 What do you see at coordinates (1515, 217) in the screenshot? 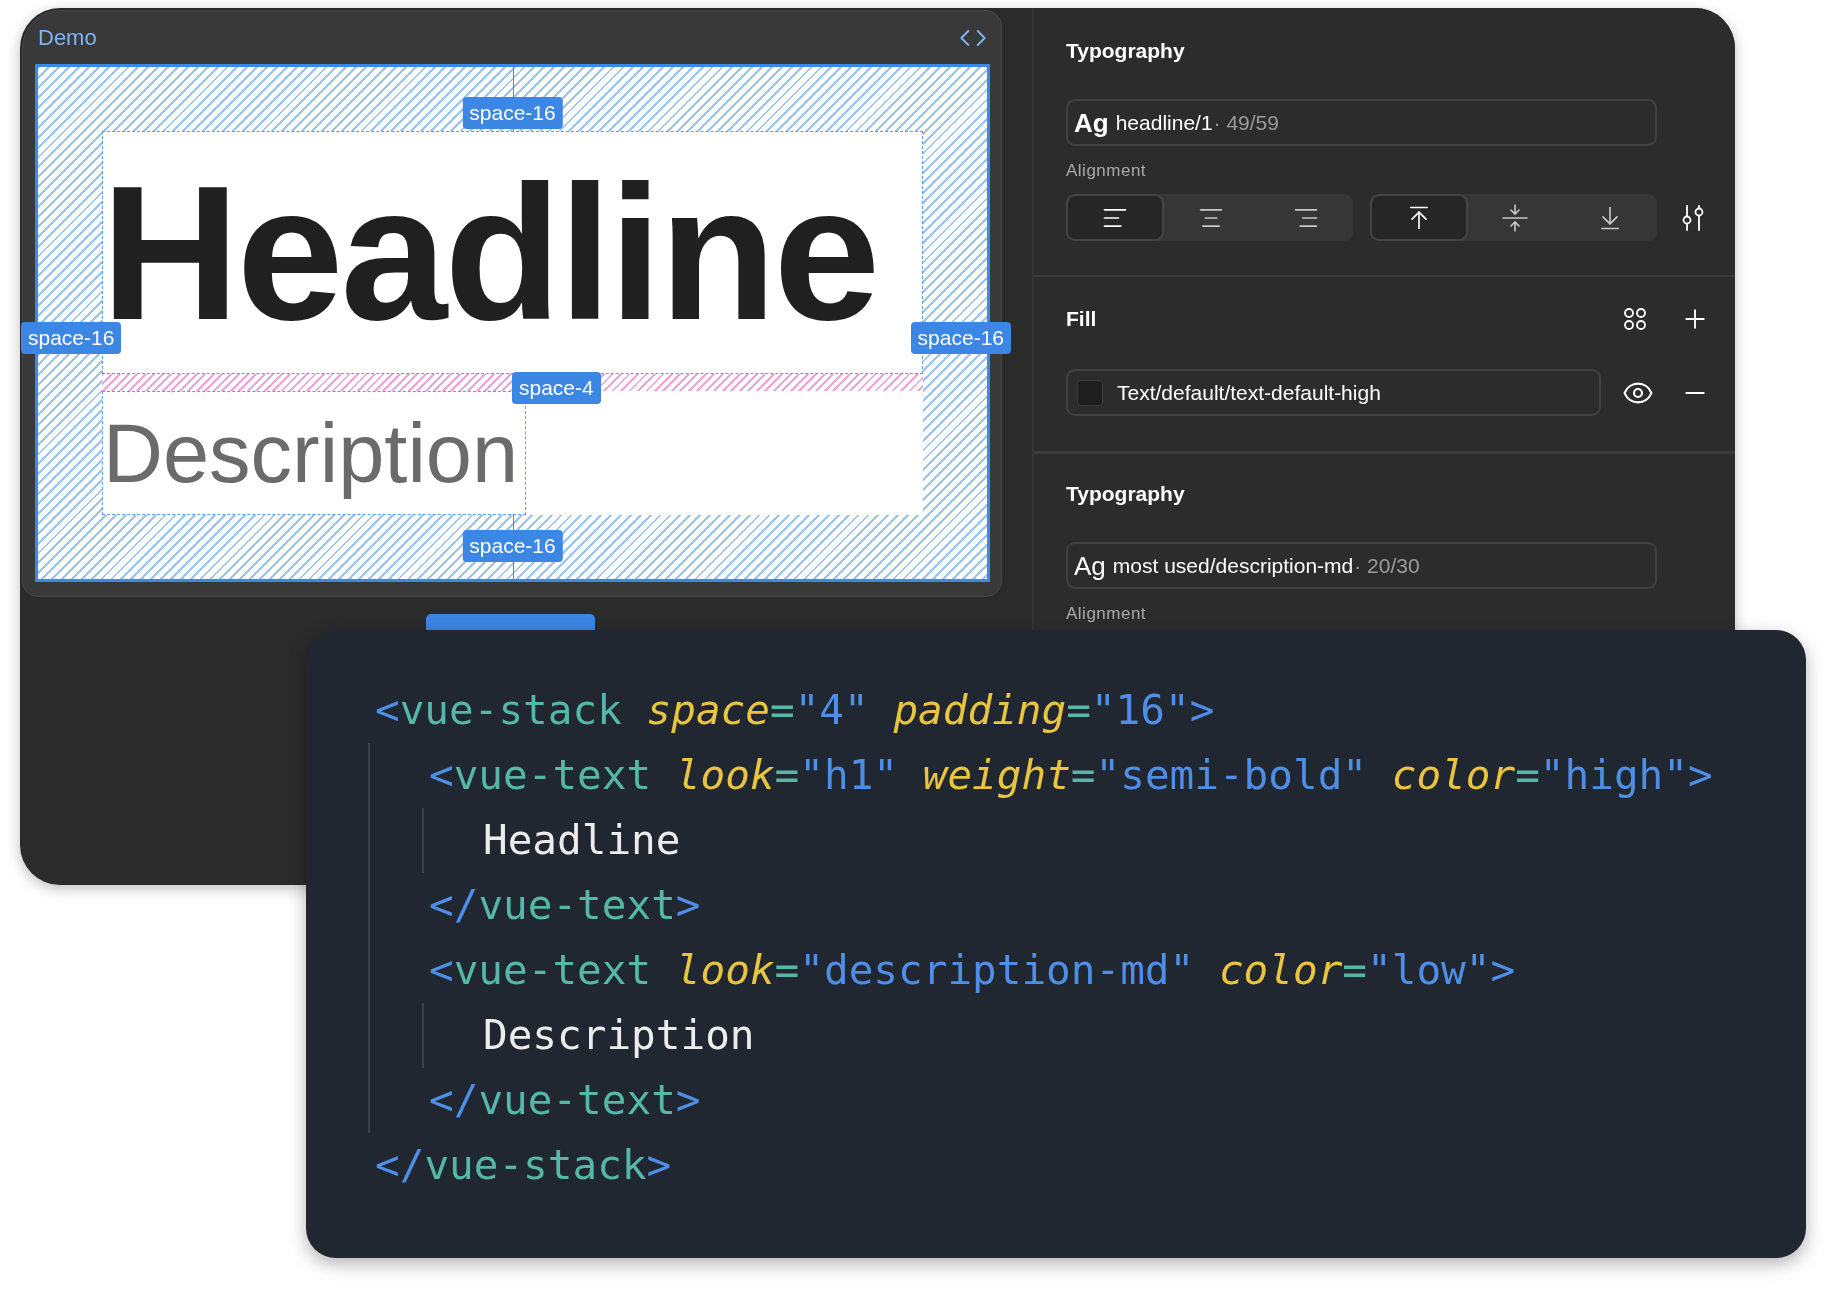
I see `align-middle-icon` at bounding box center [1515, 217].